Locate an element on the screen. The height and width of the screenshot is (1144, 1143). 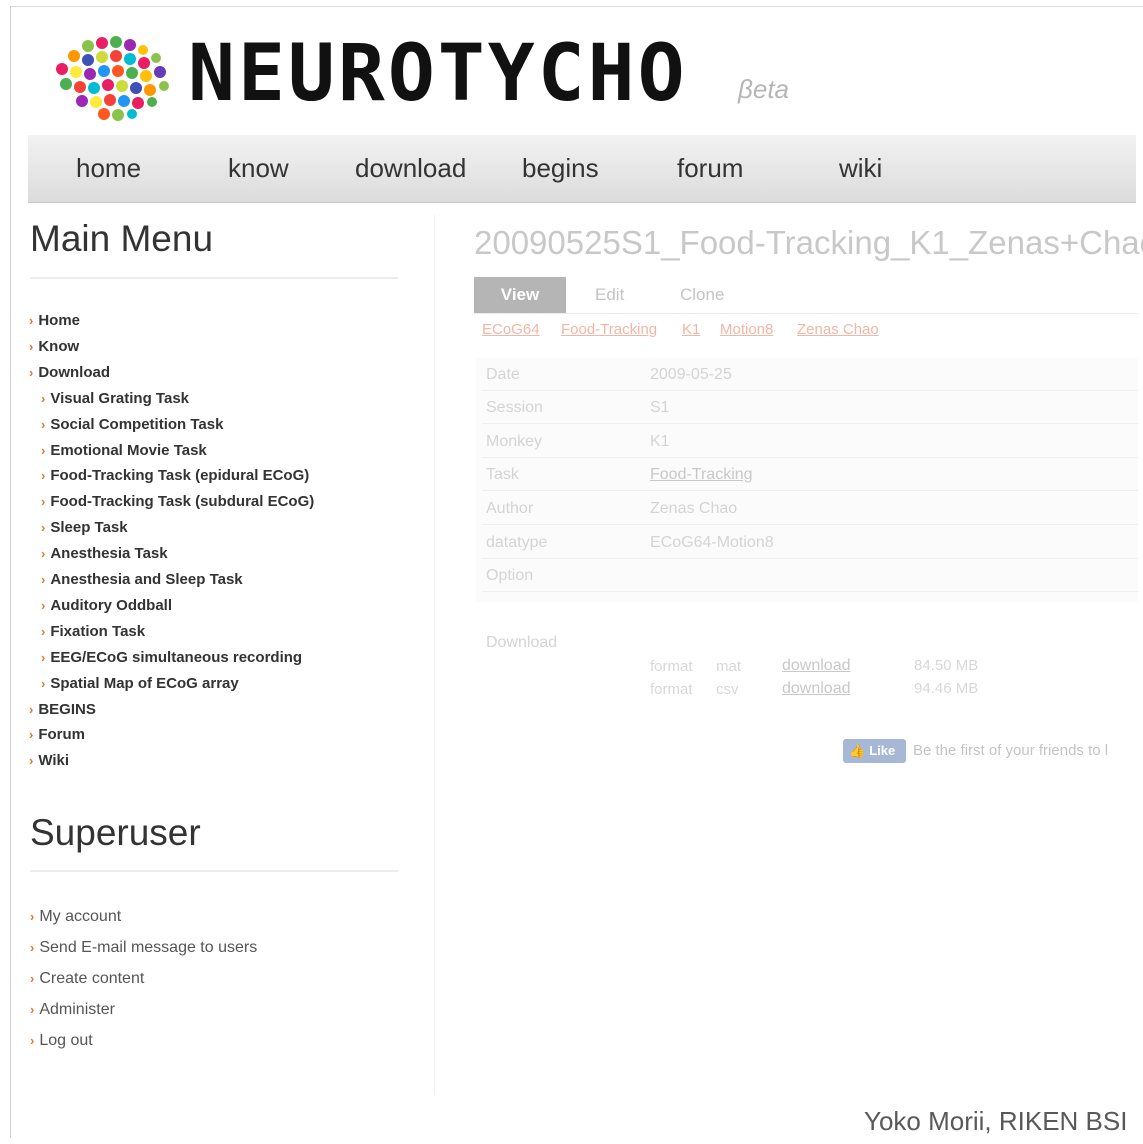
sidebar-item-label: Auditory Oddball is located at coordinates (111, 605).